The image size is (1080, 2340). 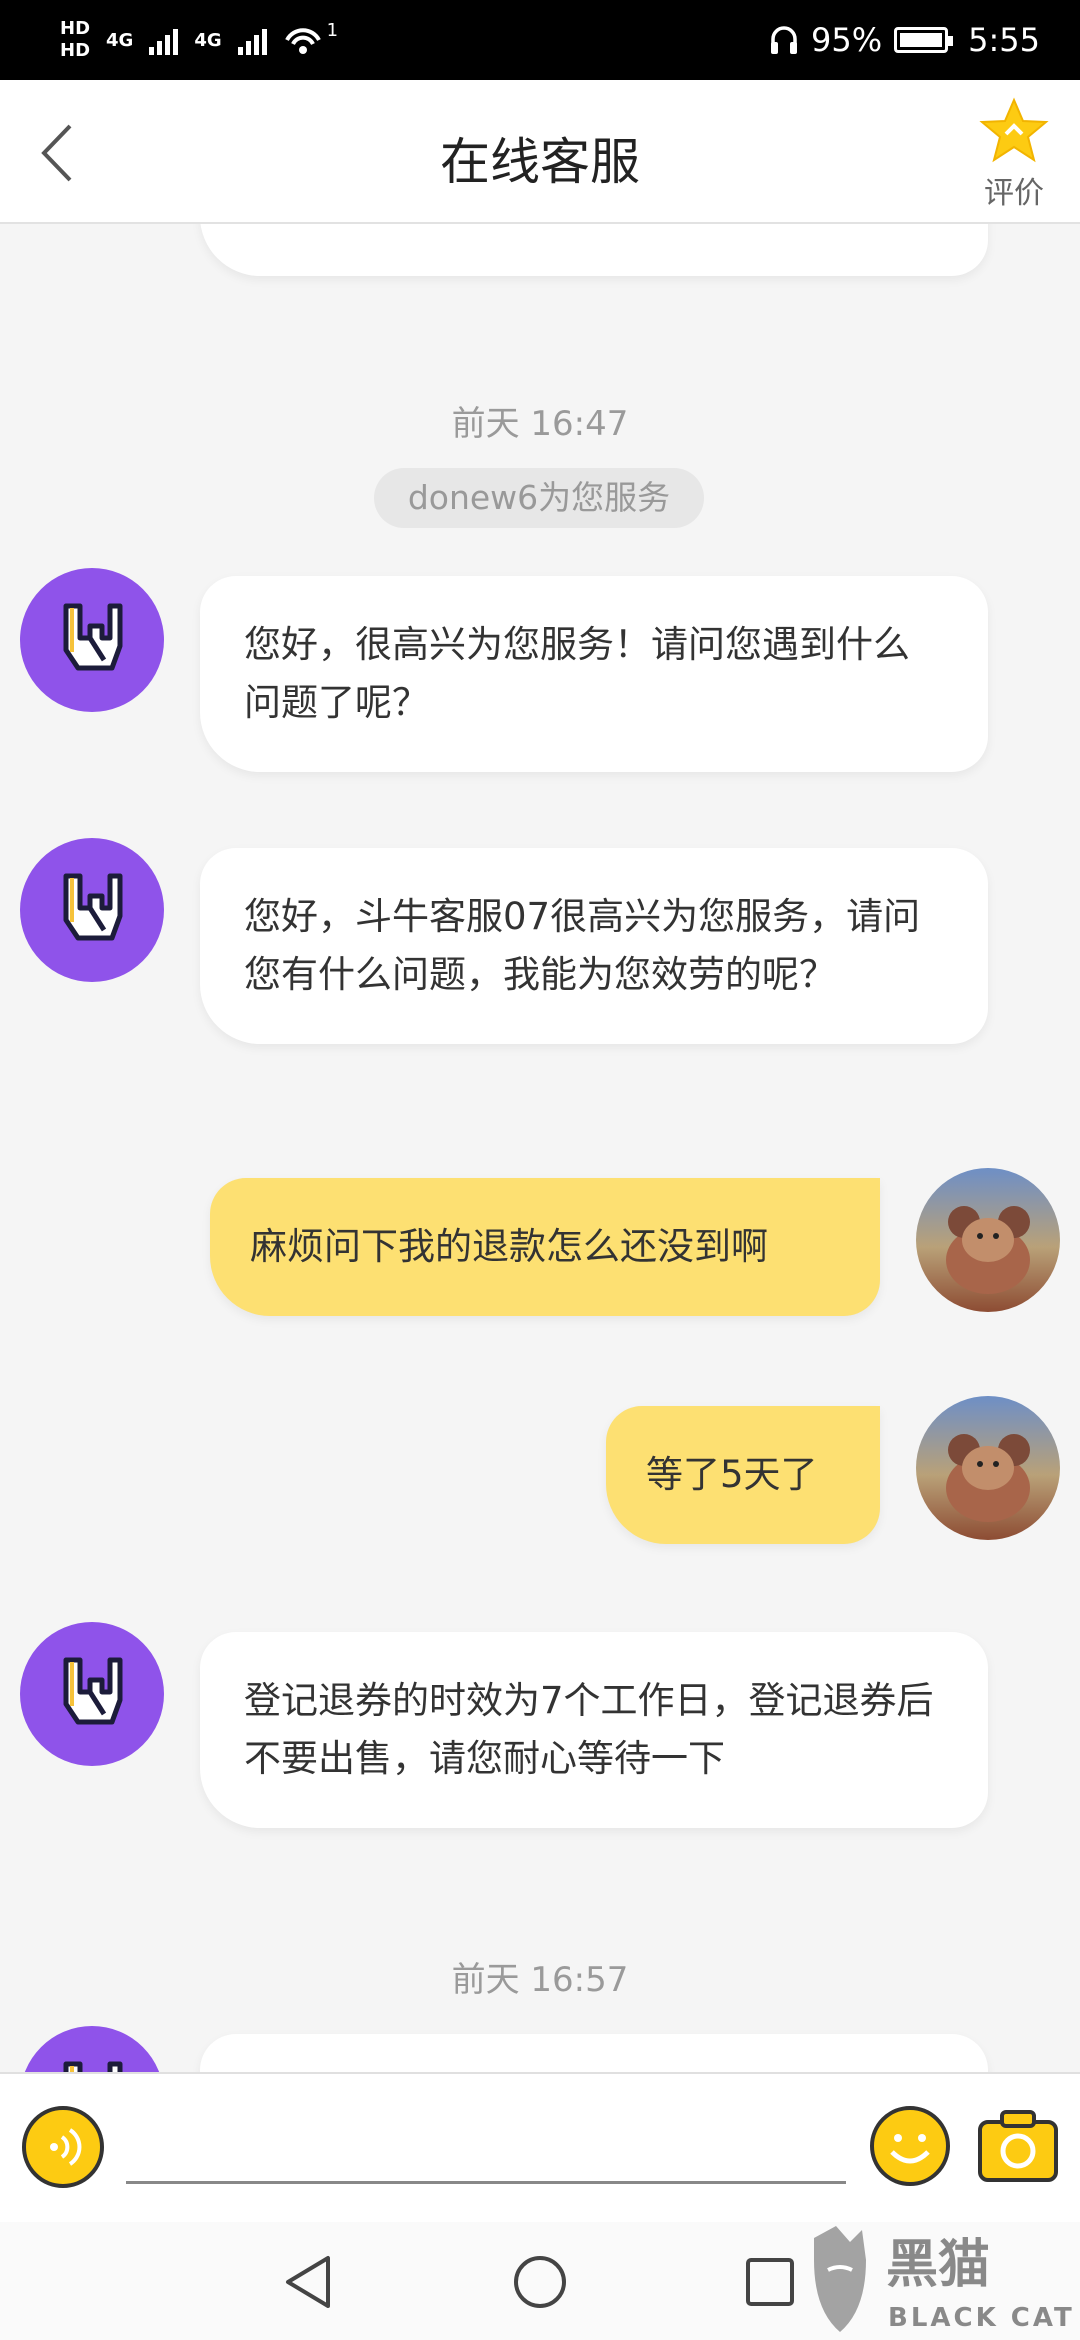 What do you see at coordinates (540, 162) in the screenshot?
I see `page-title: 在线客服` at bounding box center [540, 162].